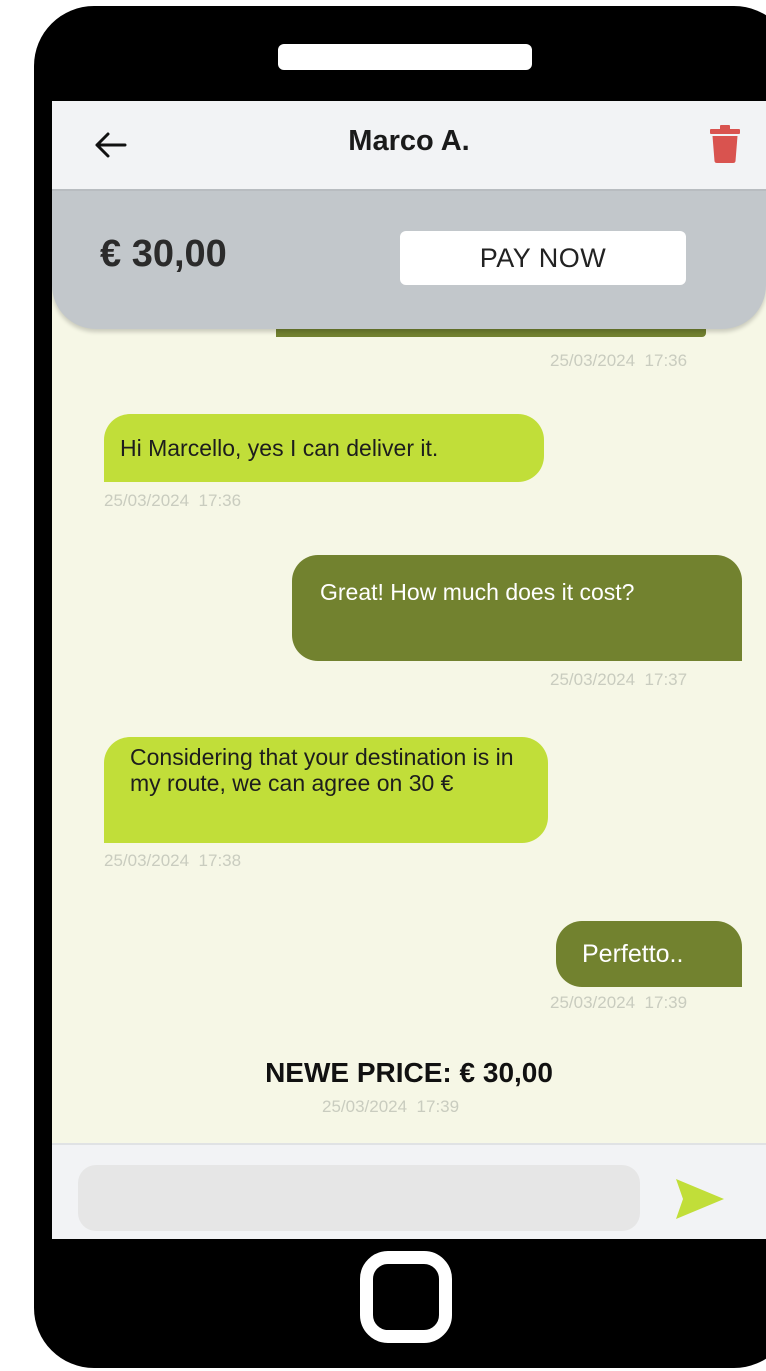 This screenshot has height=1371, width=766. Describe the element at coordinates (173, 860) in the screenshot. I see `message-timestamp: 25/03/2024 17:38` at that location.